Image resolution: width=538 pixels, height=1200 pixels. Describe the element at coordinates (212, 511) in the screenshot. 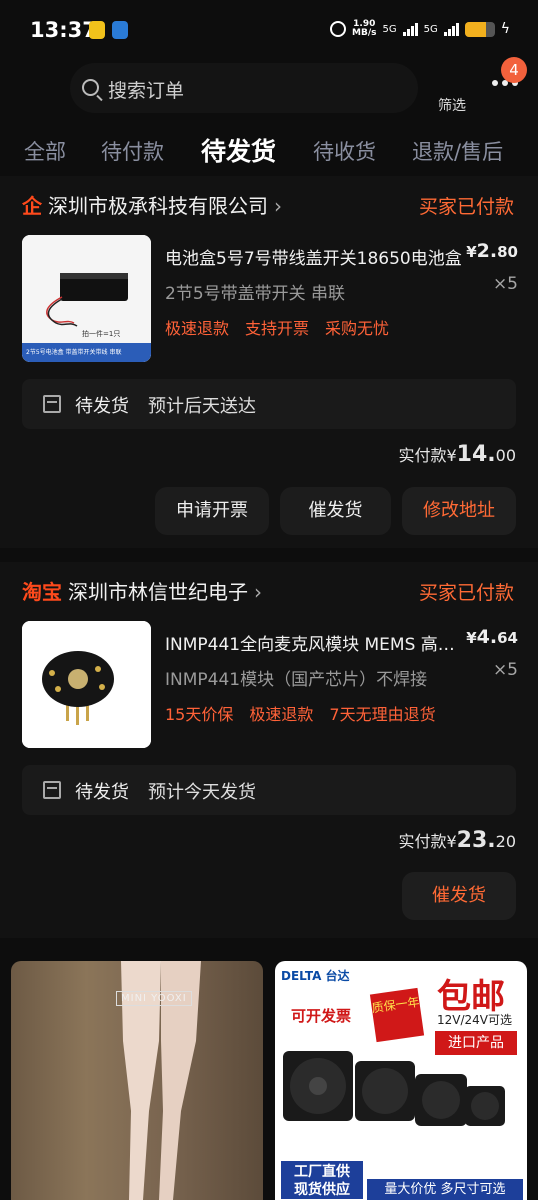

I see `request-invoice-button: 申请开票` at that location.